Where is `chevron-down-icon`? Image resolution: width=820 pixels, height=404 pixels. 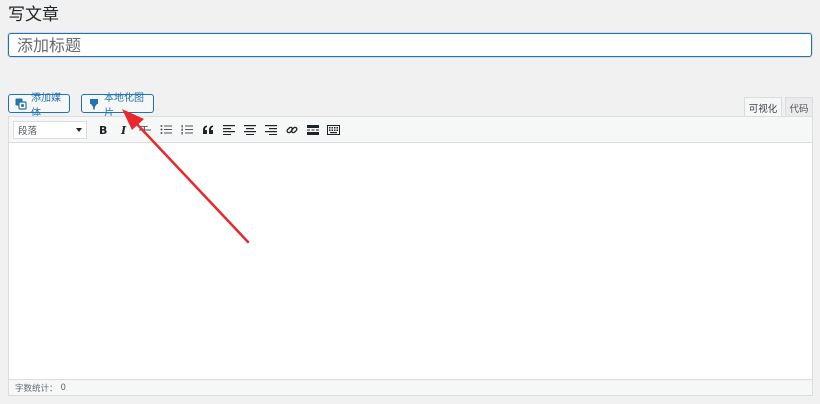 chevron-down-icon is located at coordinates (79, 129).